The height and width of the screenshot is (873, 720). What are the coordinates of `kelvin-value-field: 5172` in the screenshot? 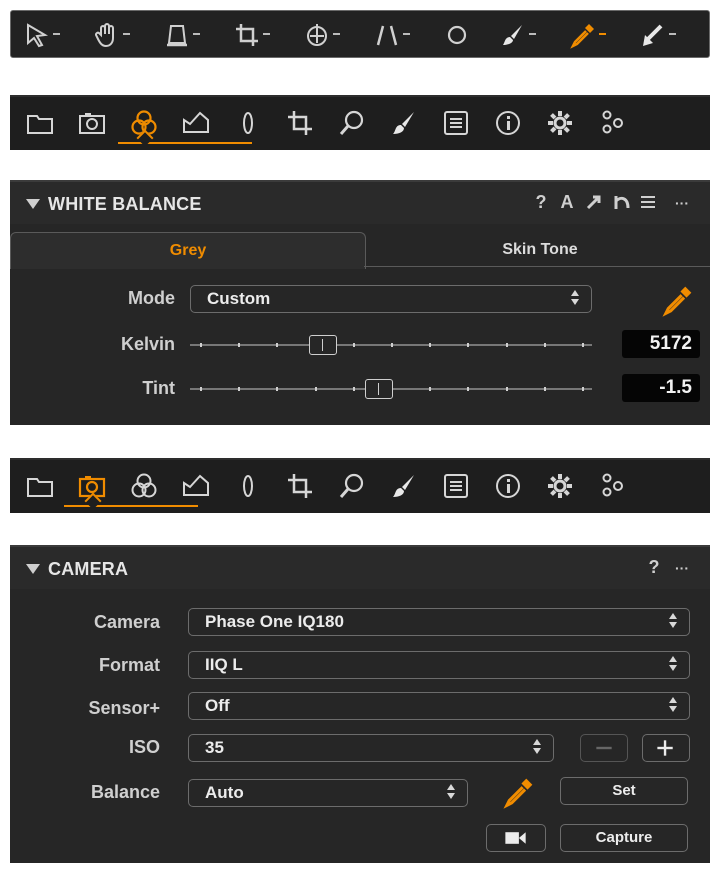 It's located at (661, 344).